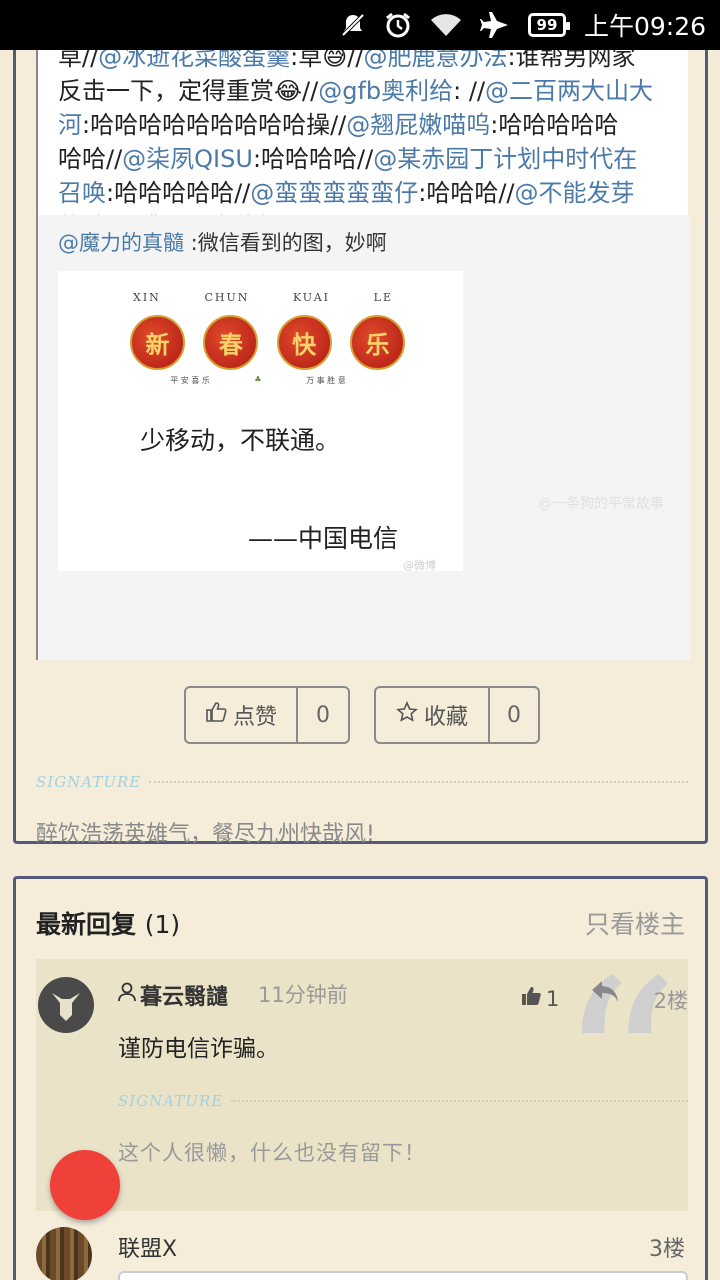 The image size is (720, 1280). What do you see at coordinates (644, 26) in the screenshot?
I see `clock: 上午09:26` at bounding box center [644, 26].